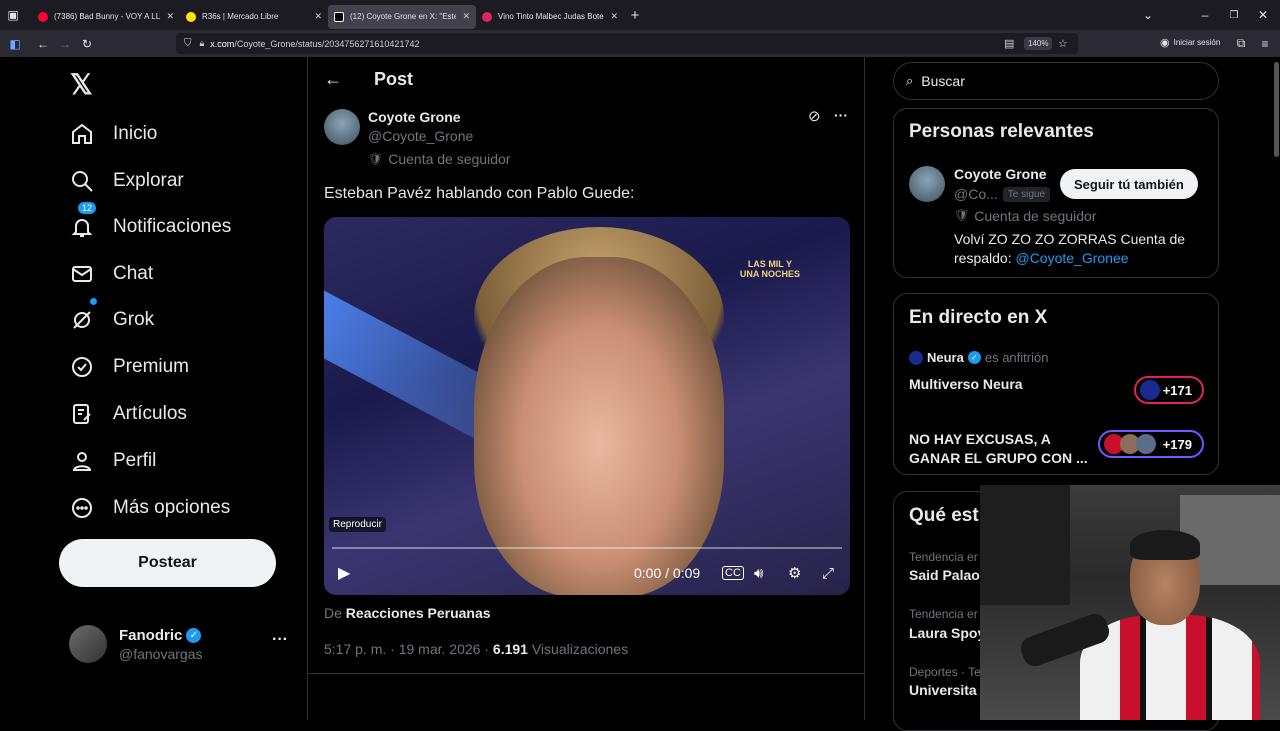 This screenshot has height=731, width=1280. What do you see at coordinates (587, 548) in the screenshot?
I see `video-progress-bar` at bounding box center [587, 548].